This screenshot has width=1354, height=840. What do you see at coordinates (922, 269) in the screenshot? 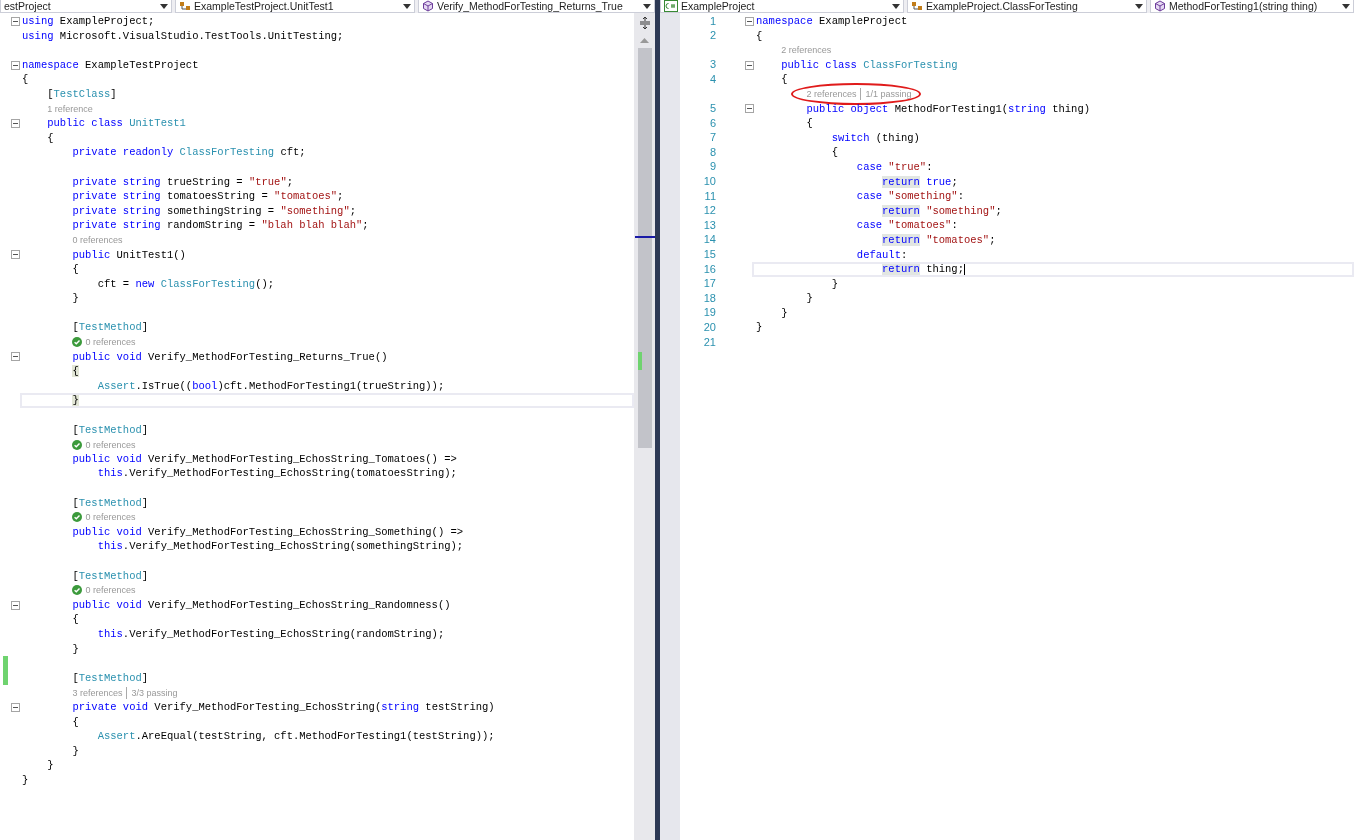
I see `code-line: return thing;` at bounding box center [922, 269].